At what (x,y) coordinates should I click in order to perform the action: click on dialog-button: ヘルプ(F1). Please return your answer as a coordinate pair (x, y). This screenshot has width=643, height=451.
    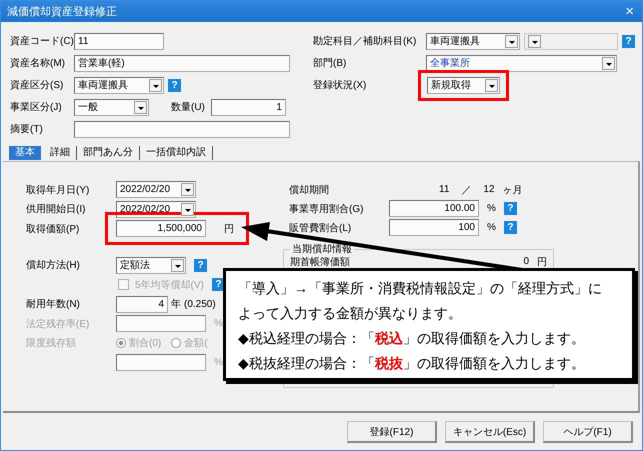
    Looking at the image, I should click on (588, 432).